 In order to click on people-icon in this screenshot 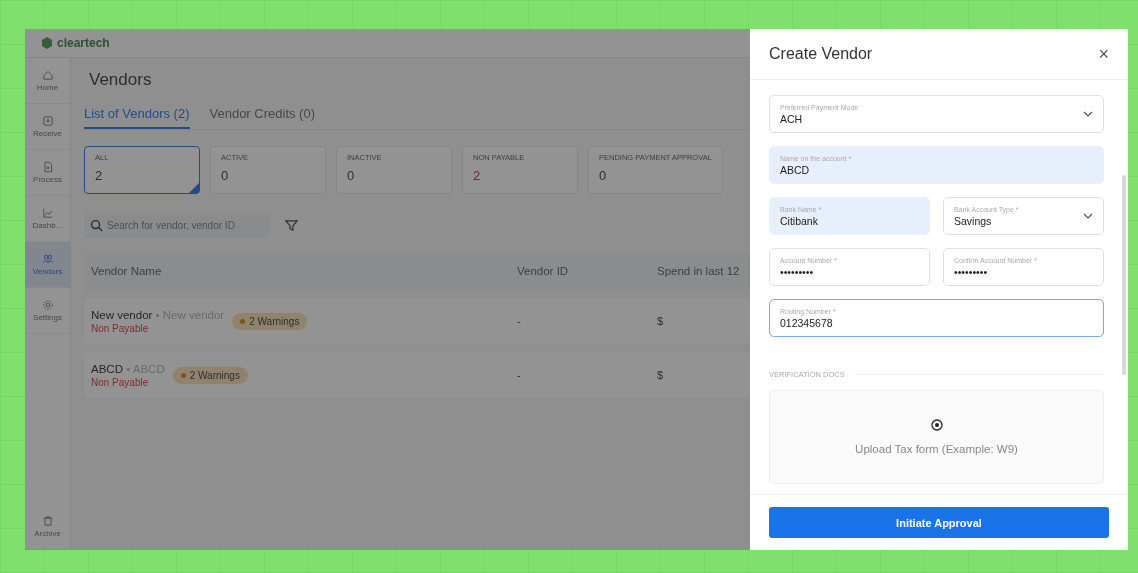, I will do `click(47, 259)`.